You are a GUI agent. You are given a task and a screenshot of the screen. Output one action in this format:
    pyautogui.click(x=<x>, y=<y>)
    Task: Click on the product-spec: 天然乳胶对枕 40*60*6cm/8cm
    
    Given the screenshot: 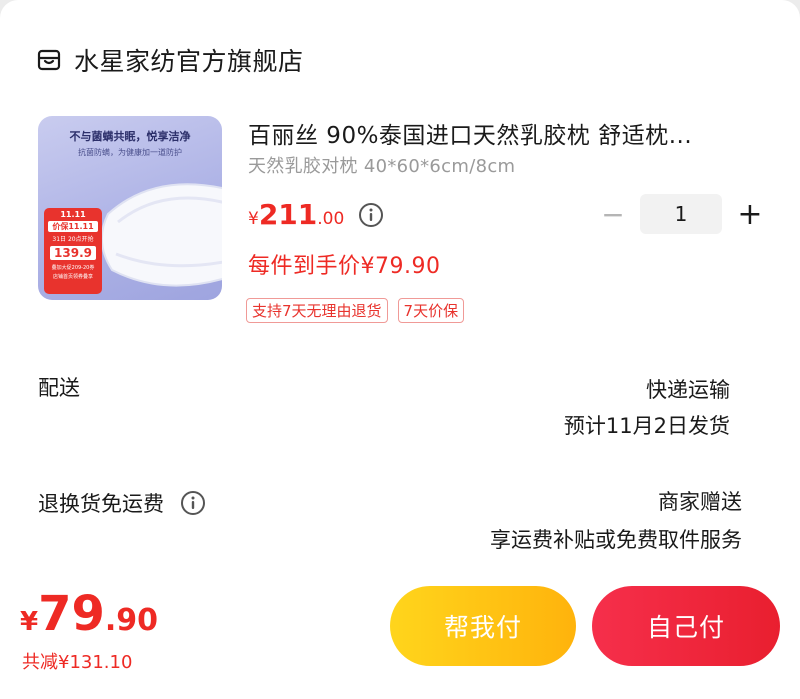 What is the action you would take?
    pyautogui.click(x=381, y=165)
    